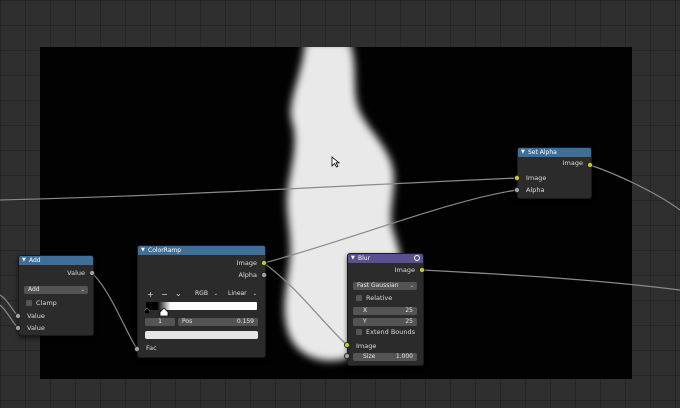 This screenshot has height=408, width=680. Describe the element at coordinates (35, 260) in the screenshot. I see `node-title: Add` at that location.